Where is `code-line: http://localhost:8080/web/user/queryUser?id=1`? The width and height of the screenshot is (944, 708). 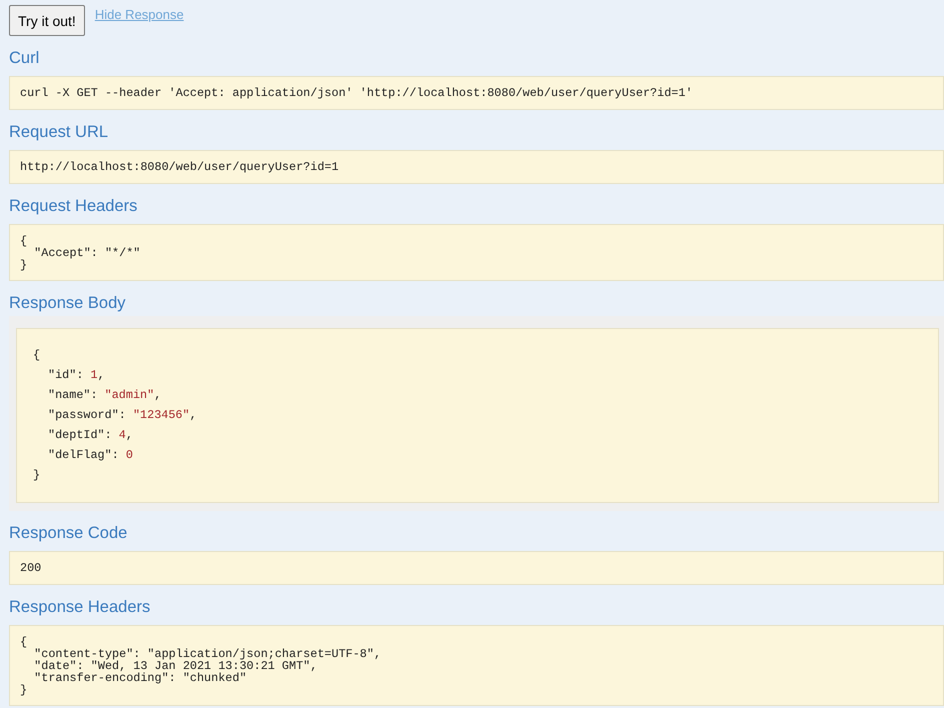
code-line: http://localhost:8080/web/user/queryUser?id=1 is located at coordinates (180, 167).